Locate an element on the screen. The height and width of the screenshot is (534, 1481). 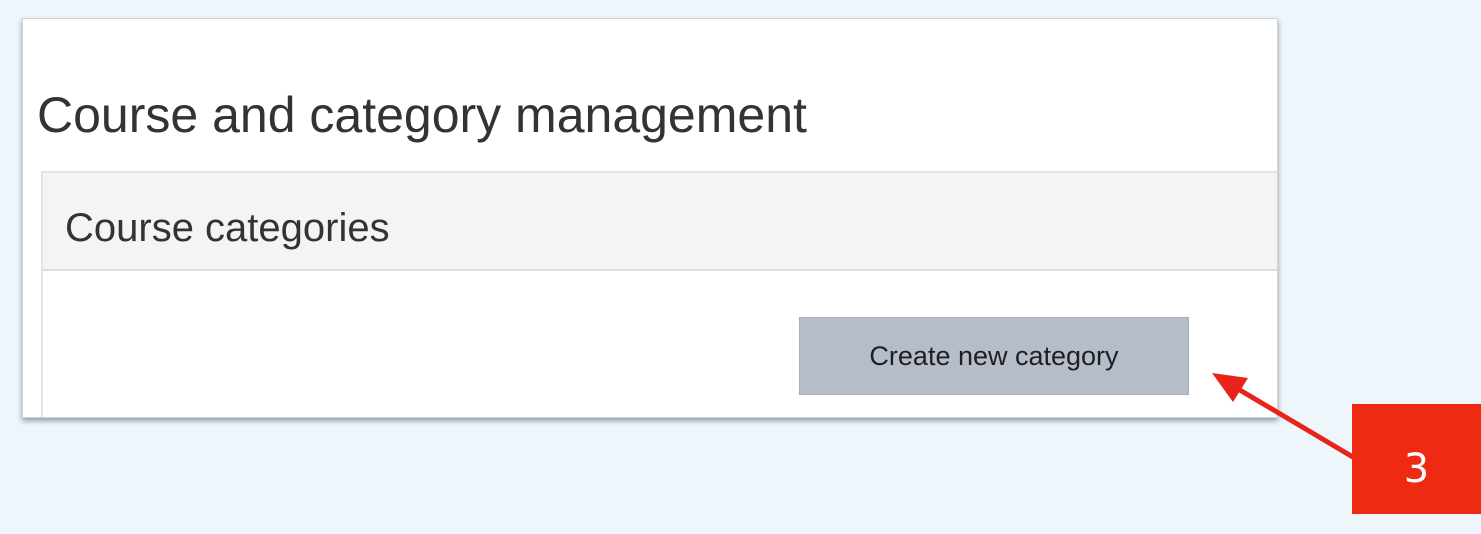
create-new-category-button: Create new category is located at coordinates (994, 356).